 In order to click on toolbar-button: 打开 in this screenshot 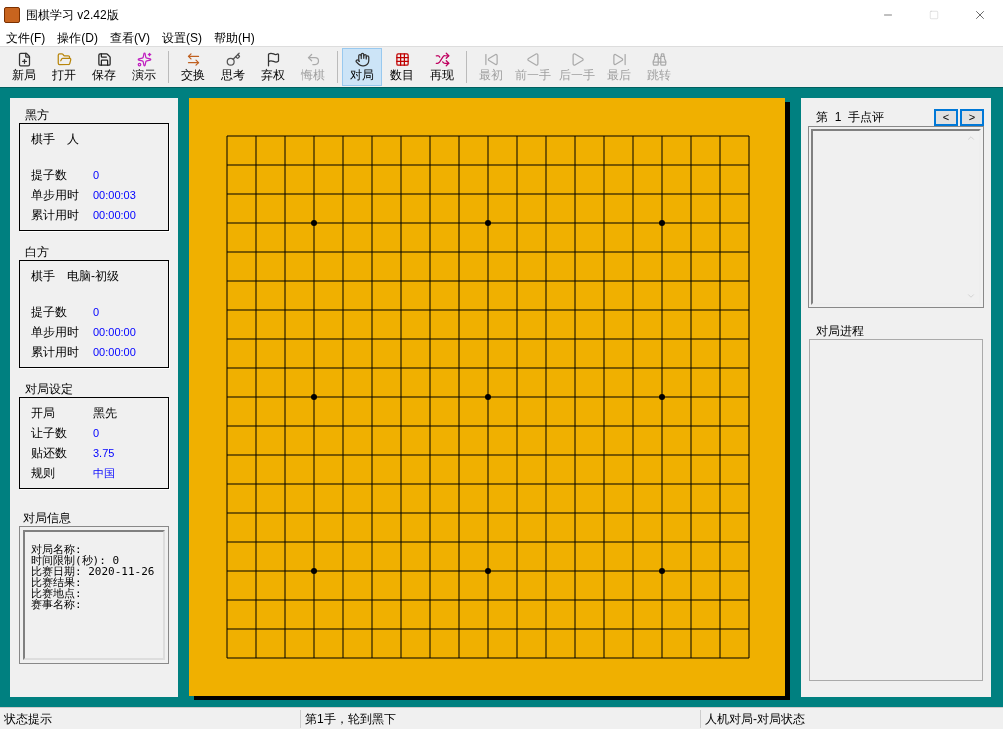, I will do `click(64, 67)`.